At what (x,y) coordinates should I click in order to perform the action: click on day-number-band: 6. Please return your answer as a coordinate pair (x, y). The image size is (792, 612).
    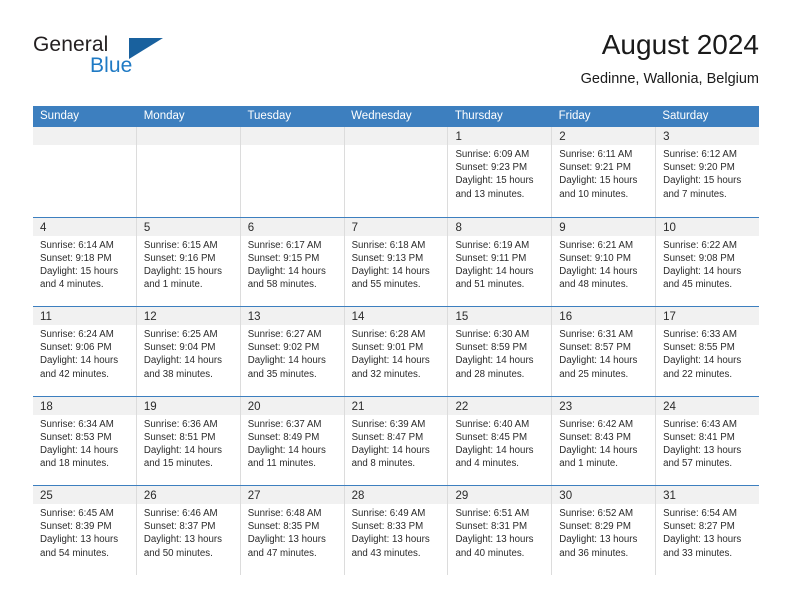
    Looking at the image, I should click on (292, 226).